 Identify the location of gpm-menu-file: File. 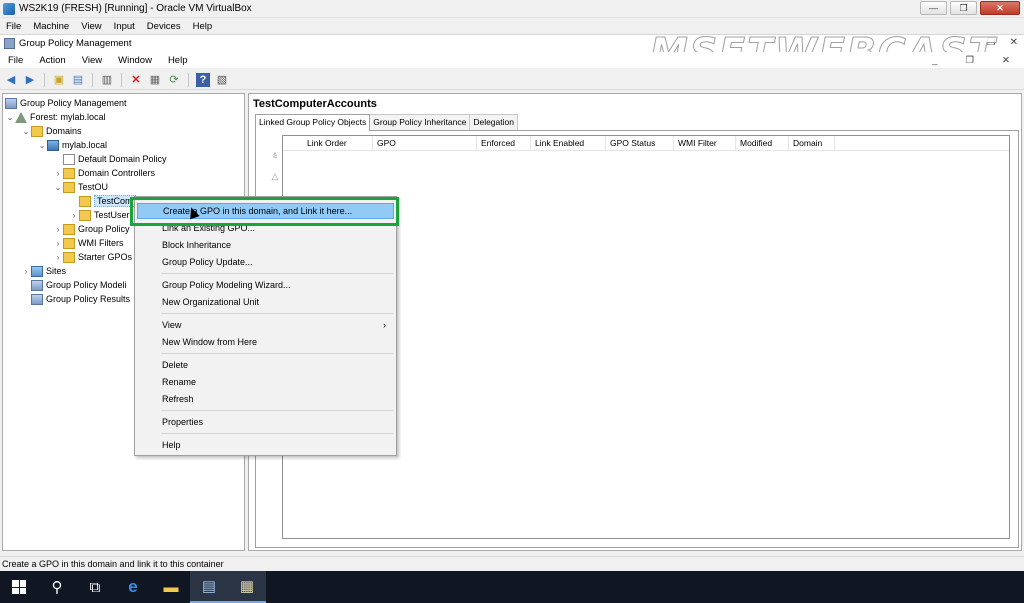
(15, 60).